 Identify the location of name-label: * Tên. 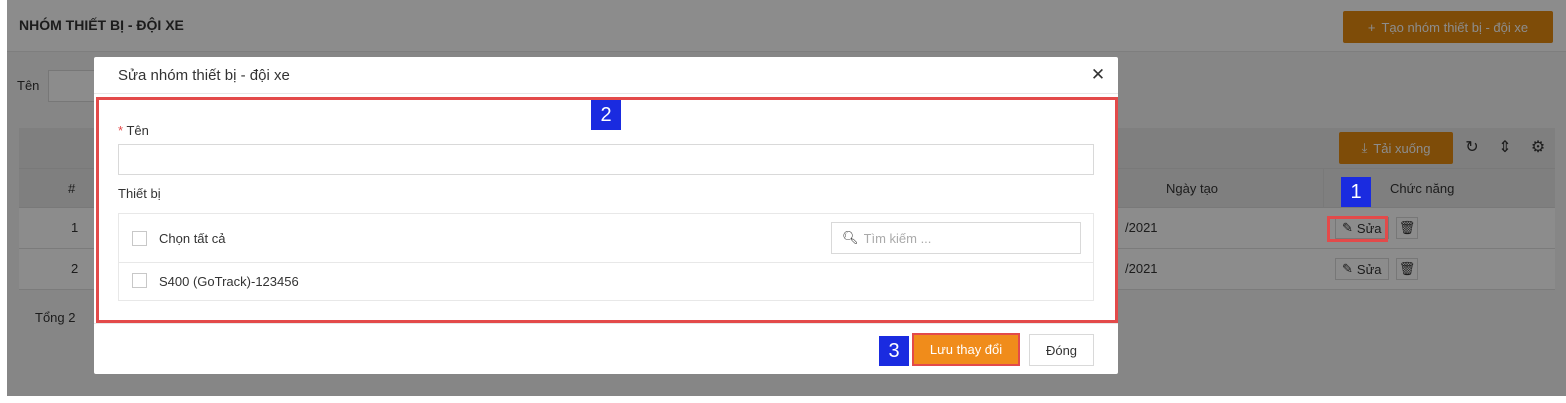
(133, 130).